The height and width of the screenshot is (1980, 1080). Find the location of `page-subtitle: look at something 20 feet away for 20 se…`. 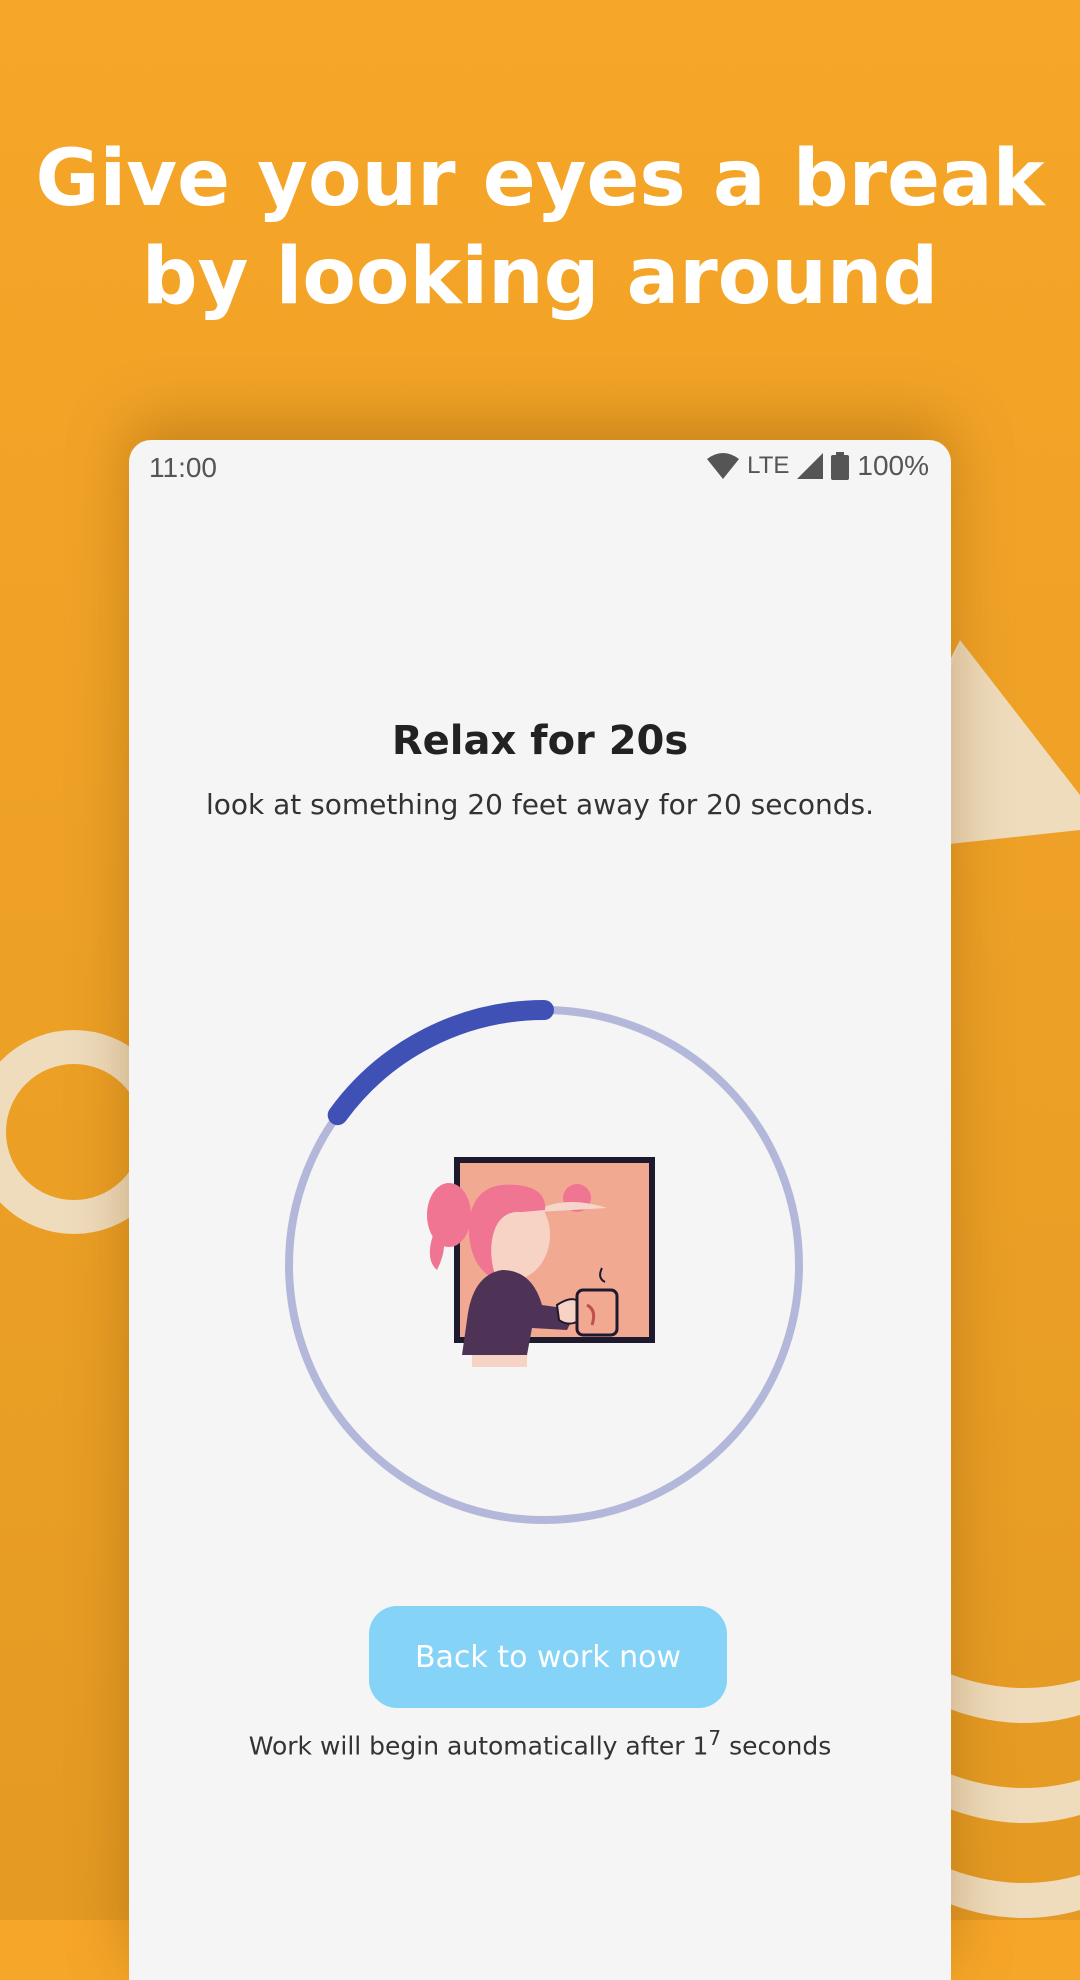

page-subtitle: look at something 20 feet away for 20 se… is located at coordinates (540, 804).